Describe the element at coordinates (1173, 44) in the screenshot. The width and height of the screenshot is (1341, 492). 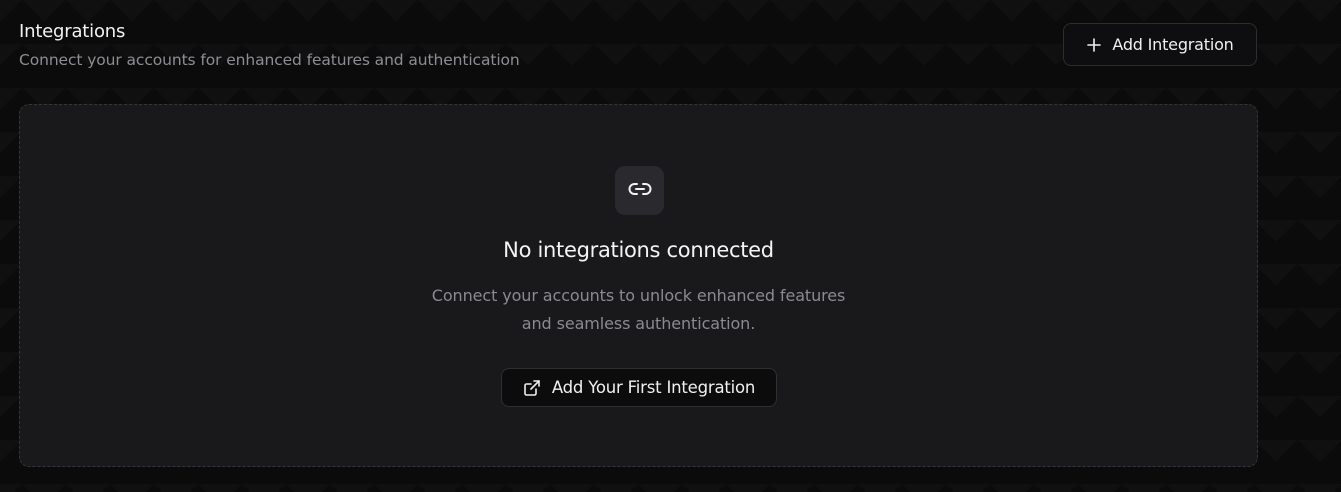
I see `add-integration-label: Add Integration` at that location.